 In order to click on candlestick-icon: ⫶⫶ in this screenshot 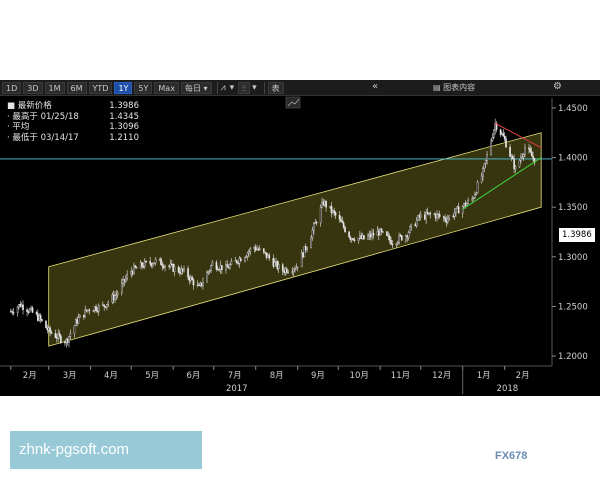, I will do `click(244, 87)`.